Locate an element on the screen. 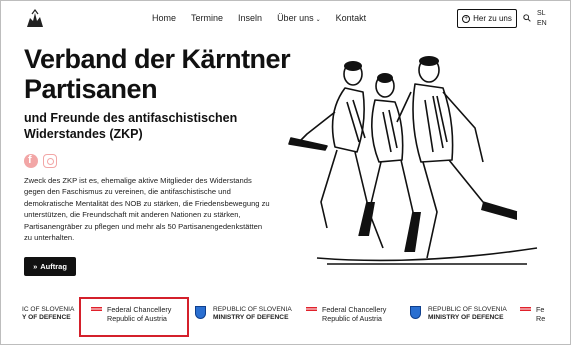 The width and height of the screenshot is (571, 345). aut-partial-line2: Re is located at coordinates (541, 318).